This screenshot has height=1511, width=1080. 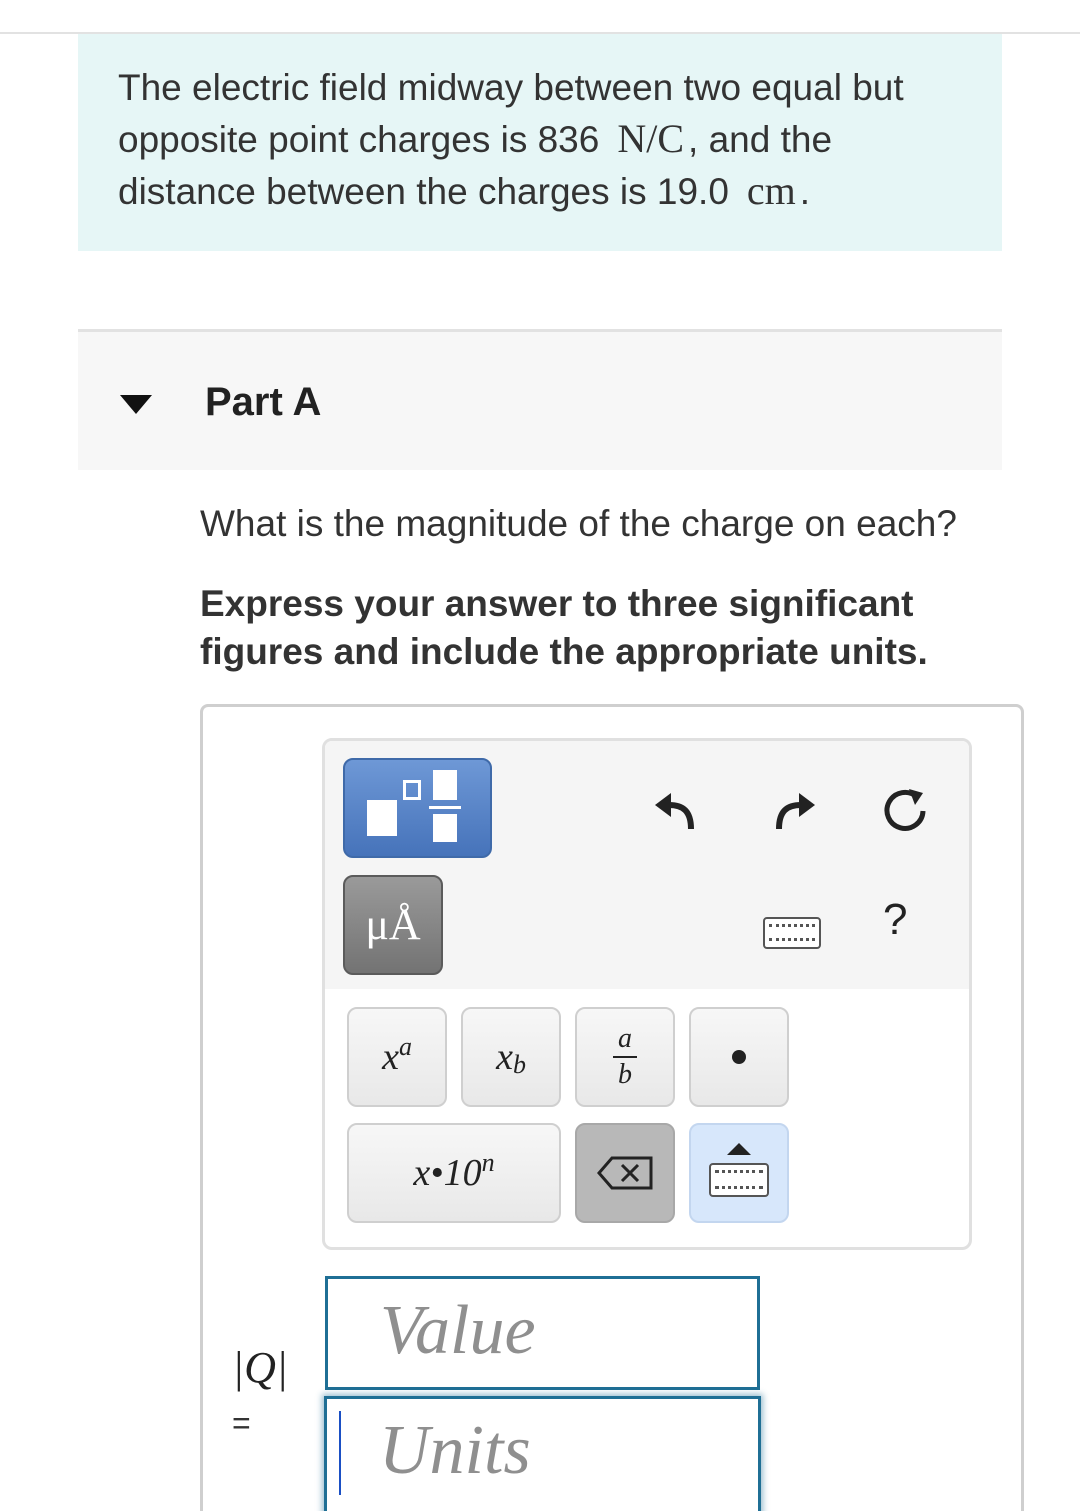 I want to click on fraction-denominator: b, so click(x=625, y=1074).